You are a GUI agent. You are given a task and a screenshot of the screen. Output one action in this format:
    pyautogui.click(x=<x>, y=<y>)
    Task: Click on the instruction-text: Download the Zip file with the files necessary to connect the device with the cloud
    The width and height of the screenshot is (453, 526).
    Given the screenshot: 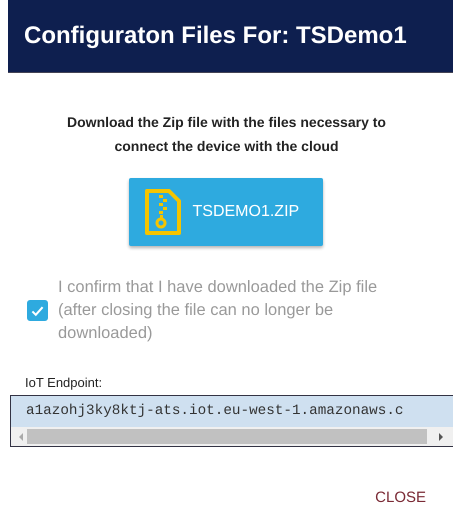 What is the action you would take?
    pyautogui.click(x=226, y=134)
    